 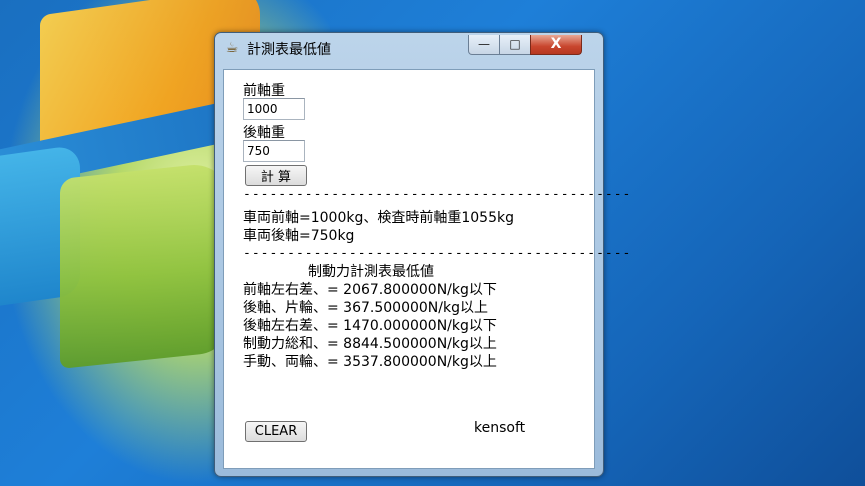 I want to click on table-row: 制動力総和、= 8844.500000N/kg以上, so click(x=370, y=344).